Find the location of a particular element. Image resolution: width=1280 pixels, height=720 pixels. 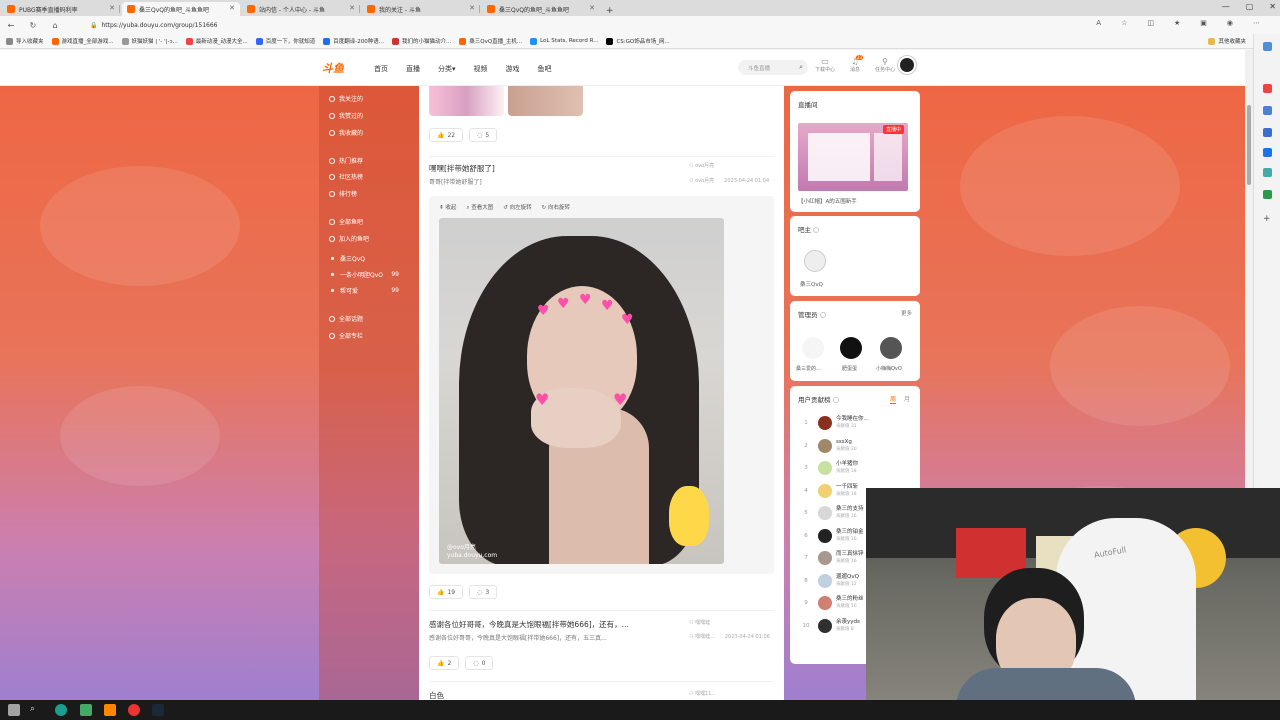

split-screen-icon: ◫ is located at coordinates (1150, 23).